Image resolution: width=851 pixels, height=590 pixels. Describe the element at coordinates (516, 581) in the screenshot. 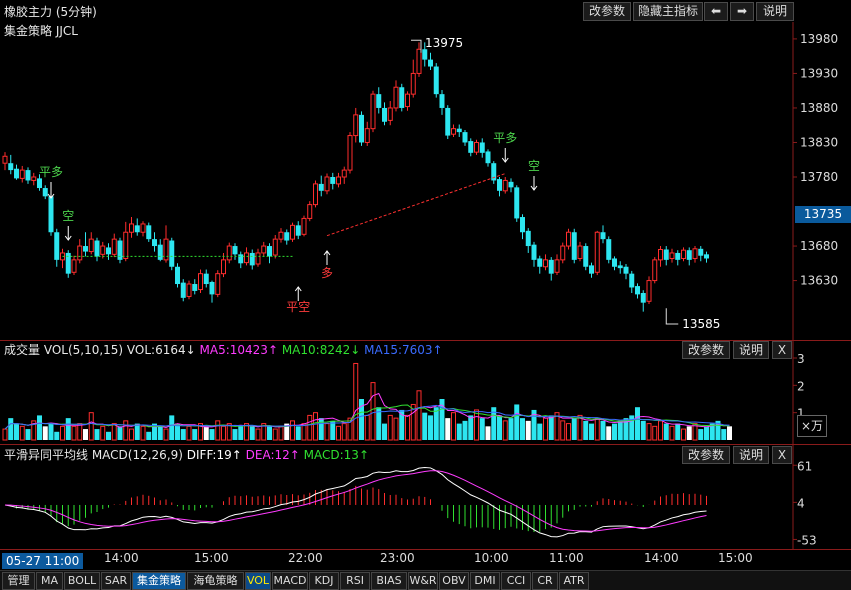

I see `indicator-tab: CCI` at that location.